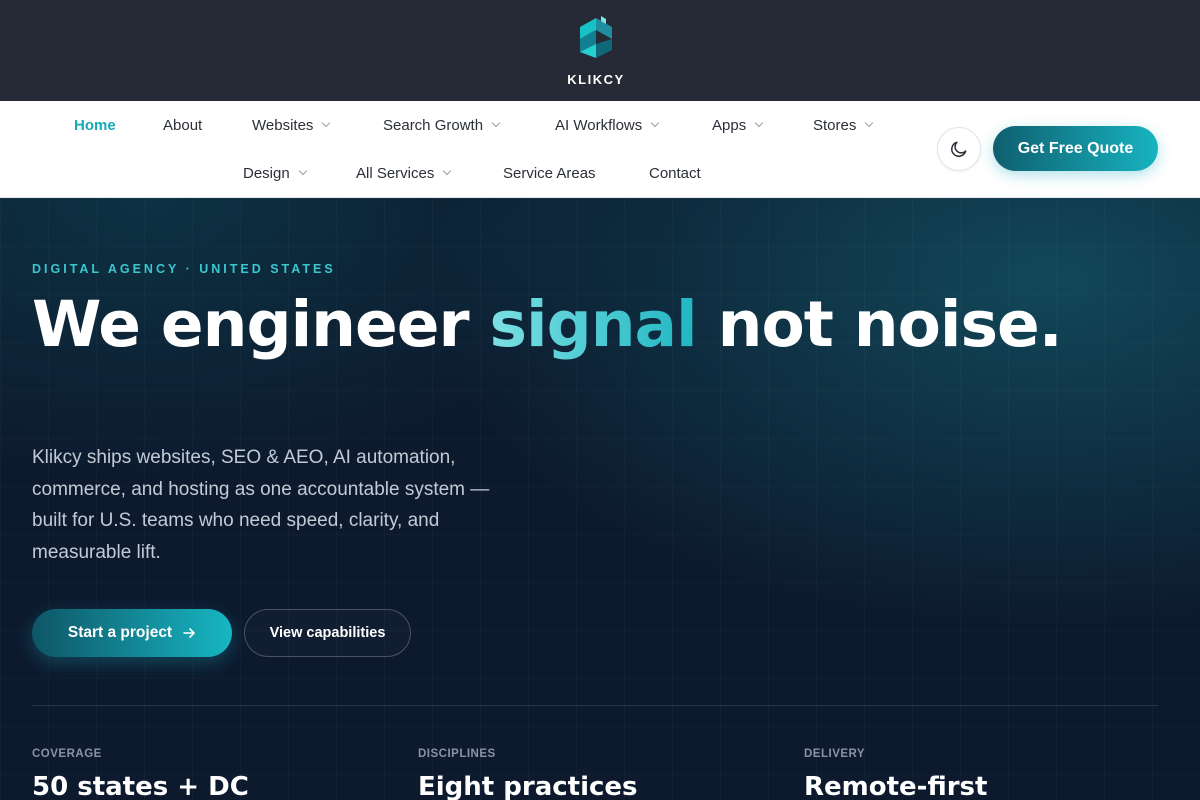  I want to click on stat-coverage: COVERAGE 50 states + DC, so click(202, 774).